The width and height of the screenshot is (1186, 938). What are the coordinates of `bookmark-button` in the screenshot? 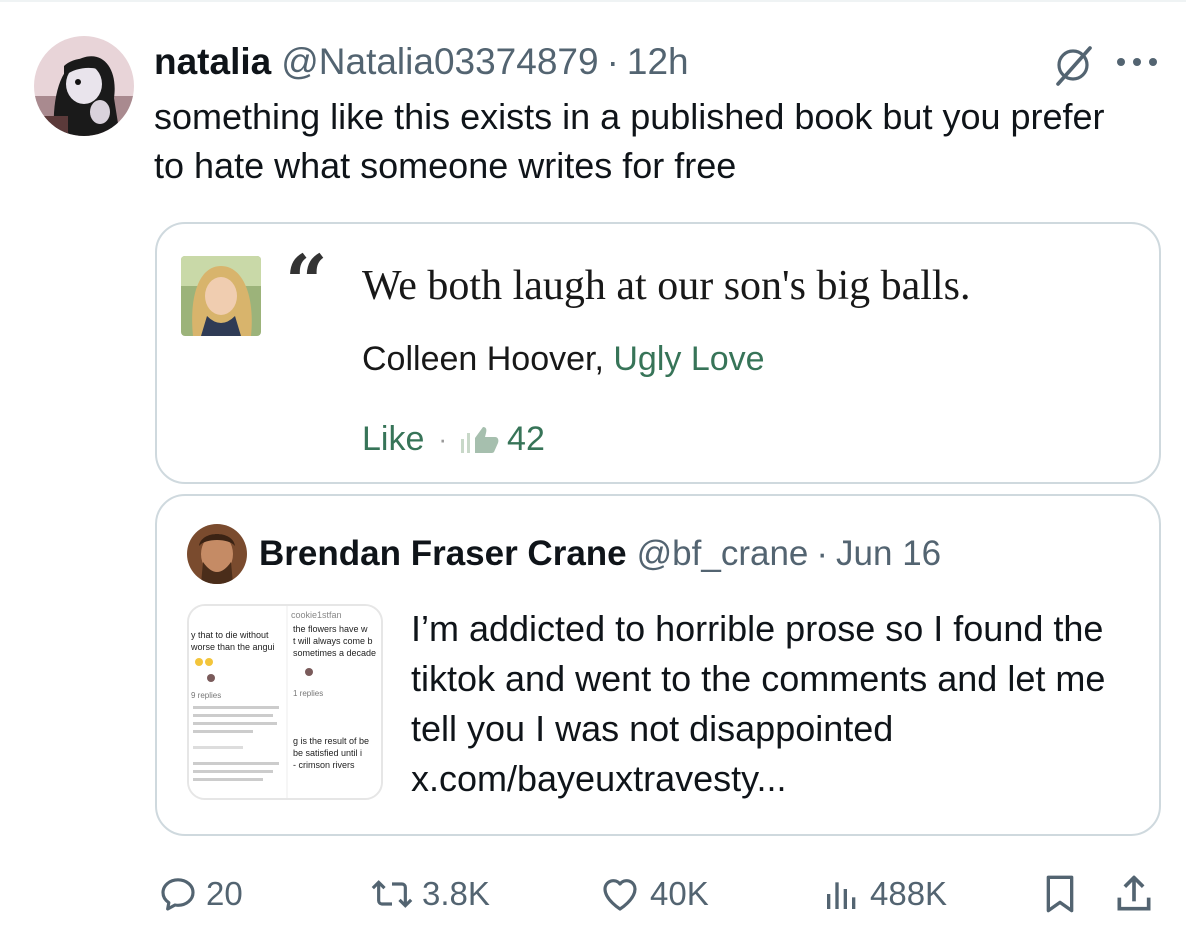 It's located at (1064, 894).